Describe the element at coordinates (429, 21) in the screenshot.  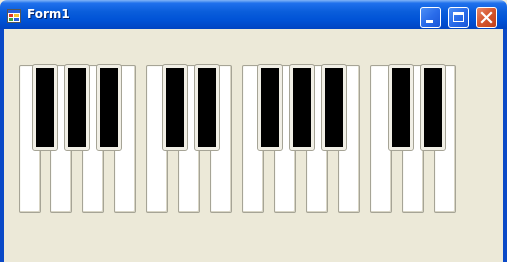
I see `minimize-icon` at that location.